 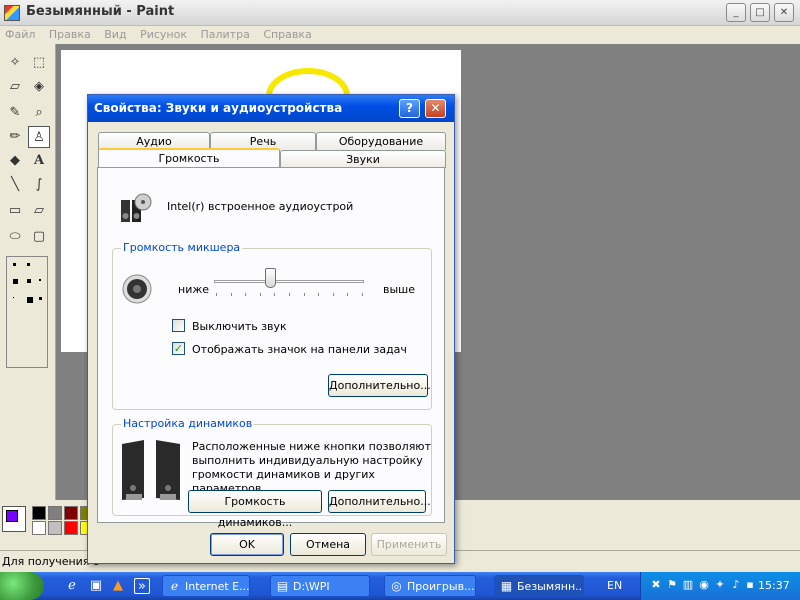 What do you see at coordinates (15, 137) in the screenshot?
I see `pencil-icon: ✏` at bounding box center [15, 137].